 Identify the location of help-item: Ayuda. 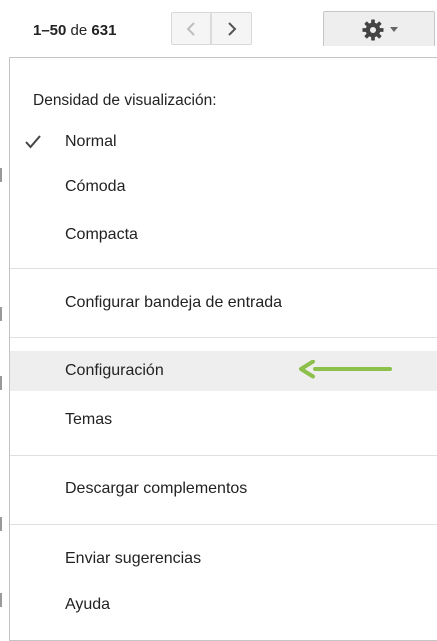
(223, 605).